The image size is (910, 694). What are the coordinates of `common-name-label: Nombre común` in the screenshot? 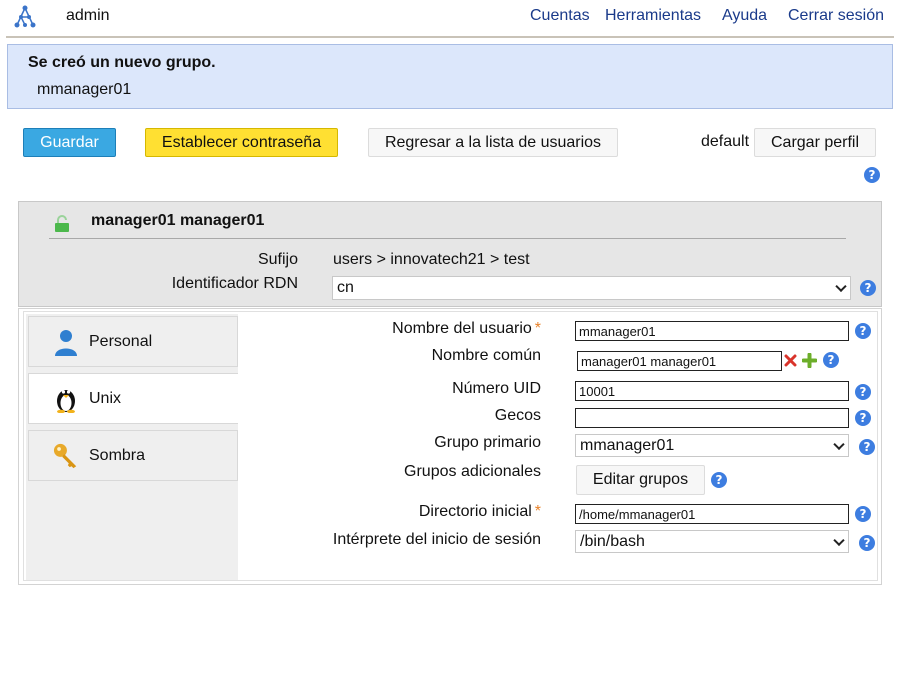 It's located at (486, 355).